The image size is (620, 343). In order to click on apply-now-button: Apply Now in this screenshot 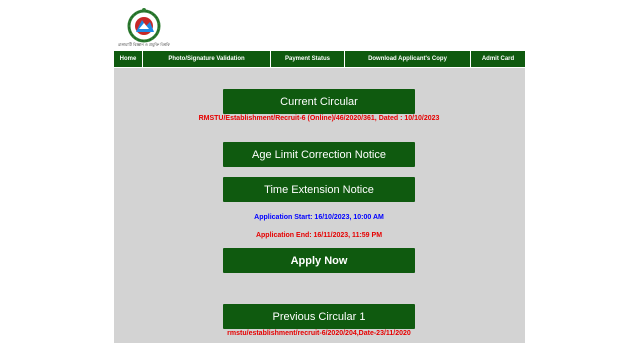, I will do `click(319, 260)`.